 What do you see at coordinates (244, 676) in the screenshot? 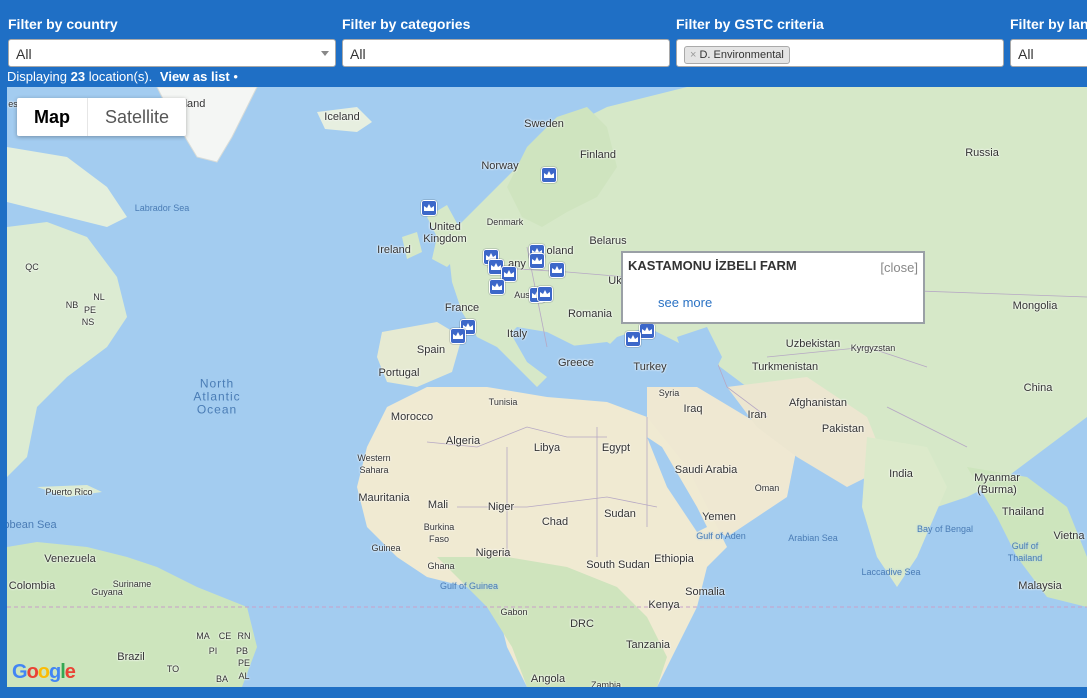
I see `label-al: AL` at bounding box center [244, 676].